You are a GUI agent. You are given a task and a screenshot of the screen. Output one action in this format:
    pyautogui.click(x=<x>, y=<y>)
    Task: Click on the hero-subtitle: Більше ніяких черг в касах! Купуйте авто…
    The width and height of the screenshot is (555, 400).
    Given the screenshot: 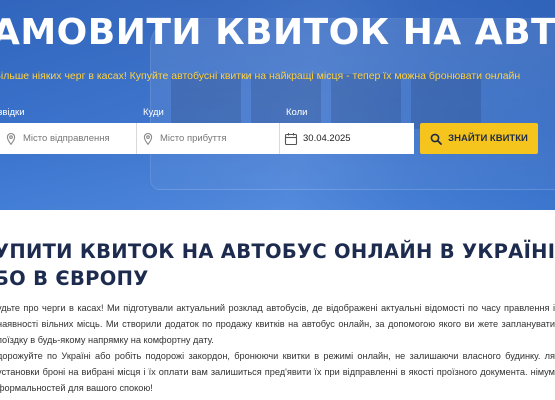 What is the action you would take?
    pyautogui.click(x=260, y=76)
    